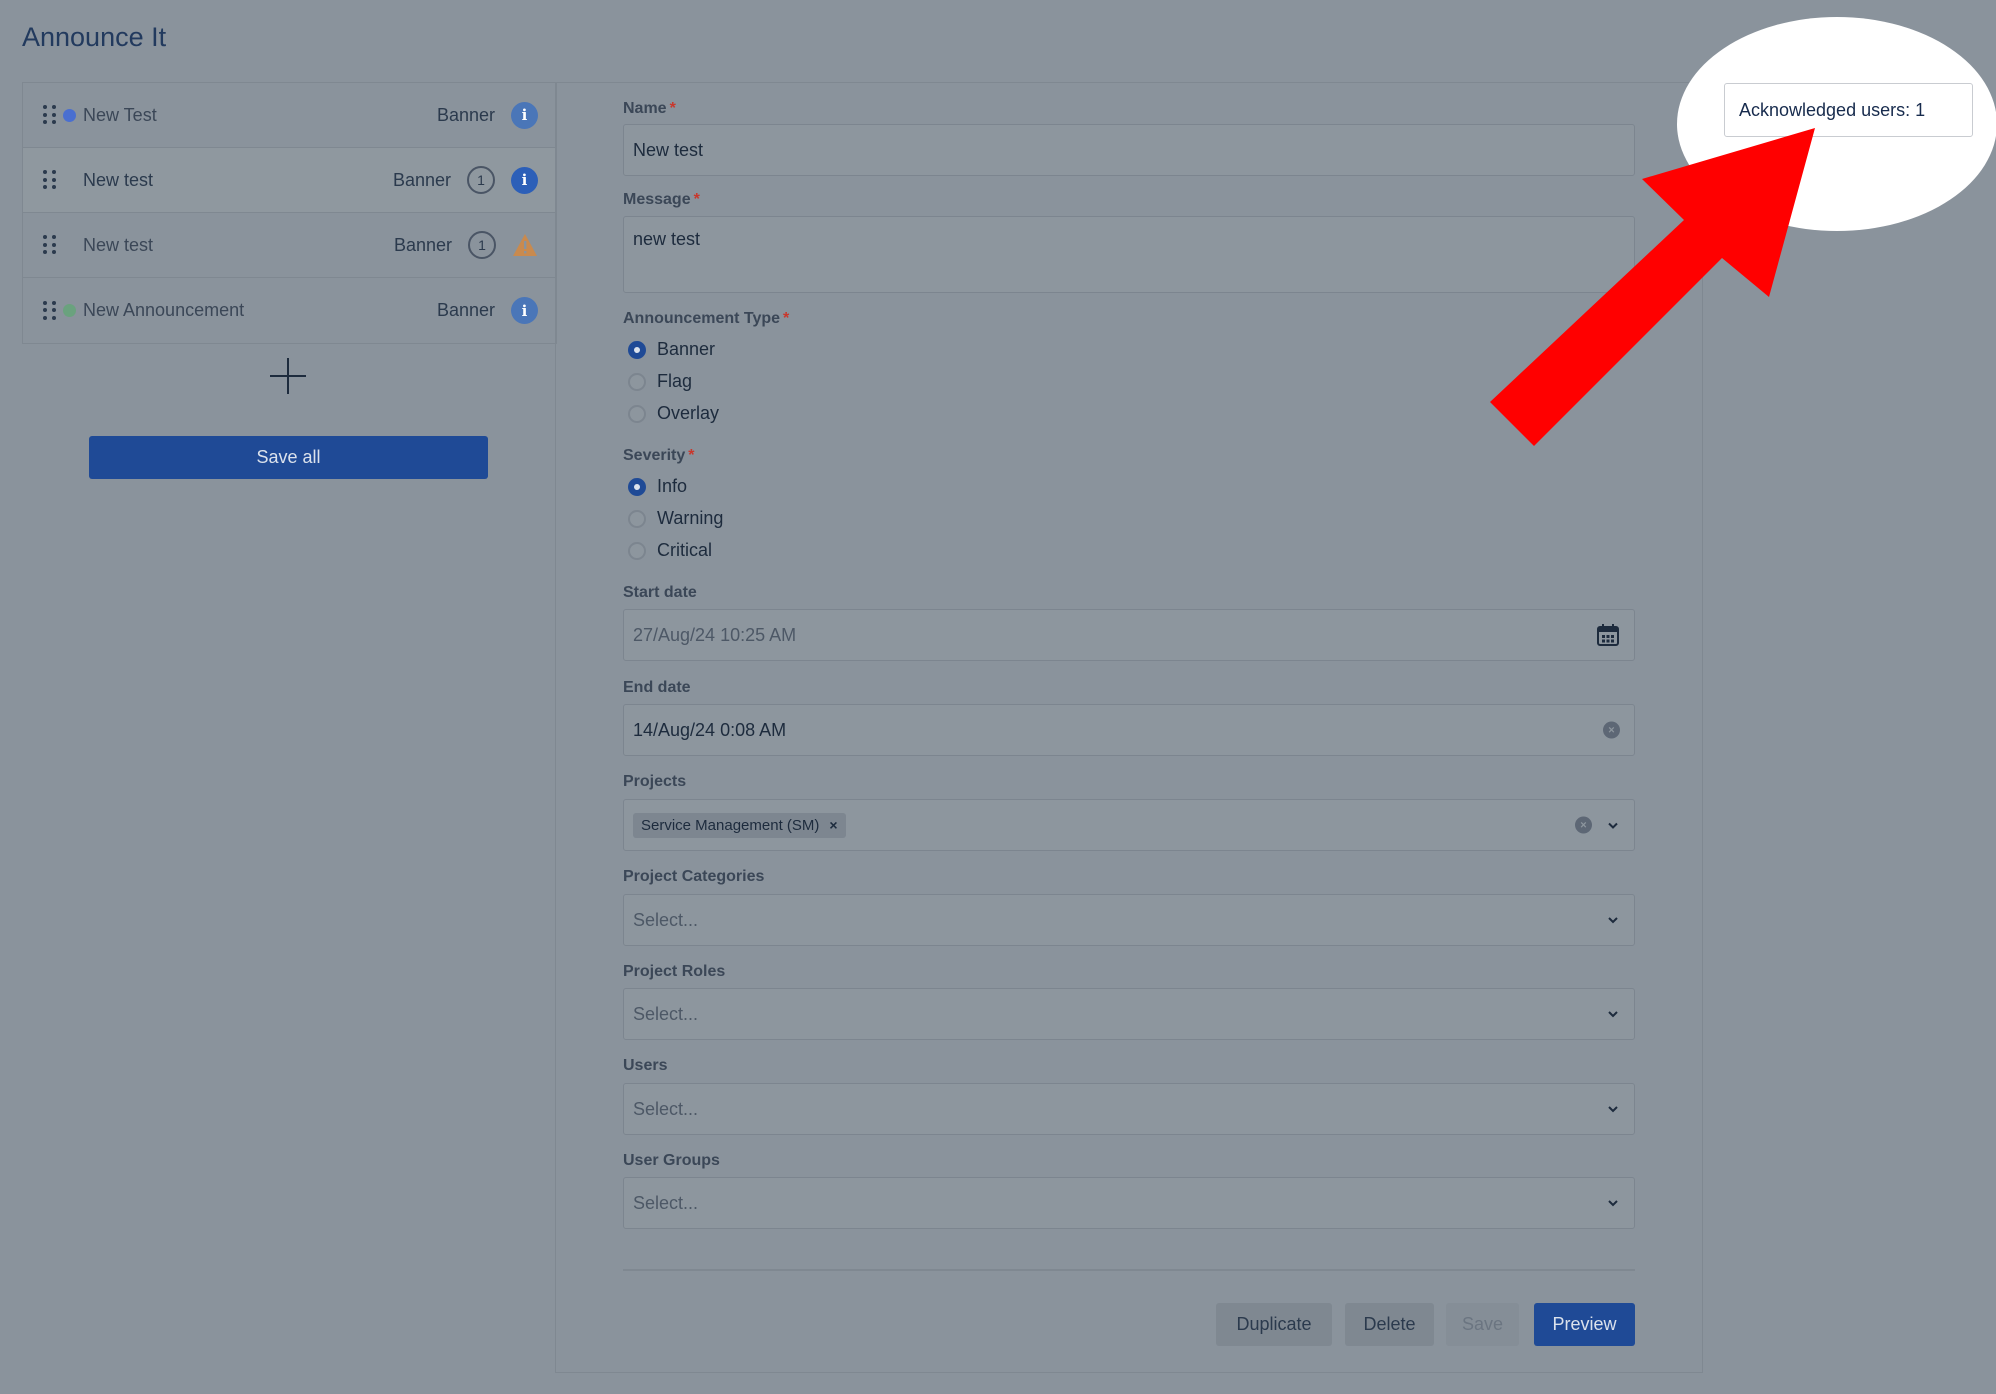  Describe the element at coordinates (1129, 730) in the screenshot. I see `end-date-input: 14/Aug/24 0:08 AM ×` at that location.